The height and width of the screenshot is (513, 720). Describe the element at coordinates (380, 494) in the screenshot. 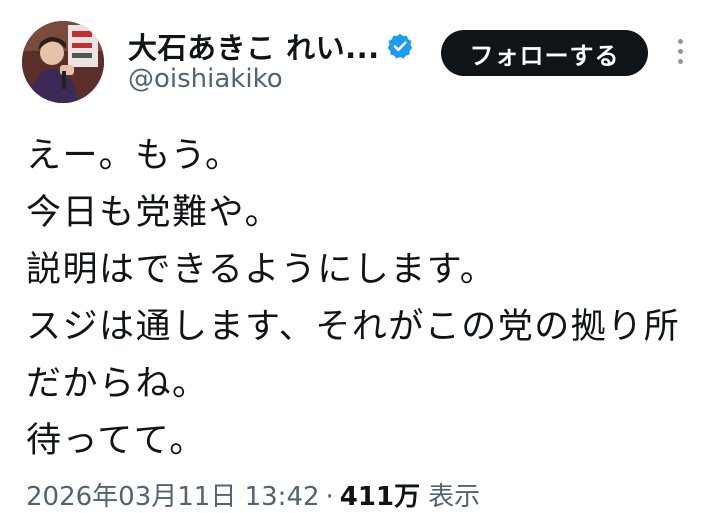

I see `views-count: 411万` at that location.